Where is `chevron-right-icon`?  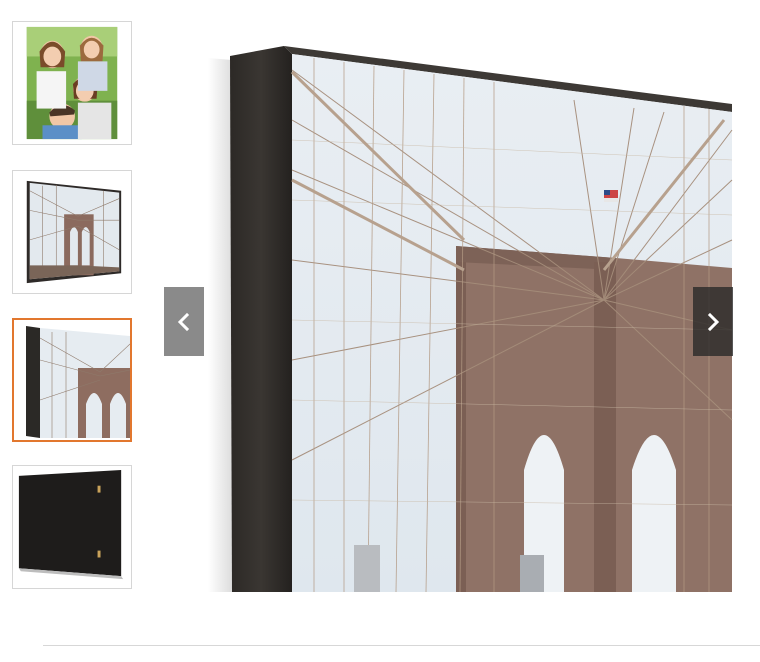
chevron-right-icon is located at coordinates (713, 321).